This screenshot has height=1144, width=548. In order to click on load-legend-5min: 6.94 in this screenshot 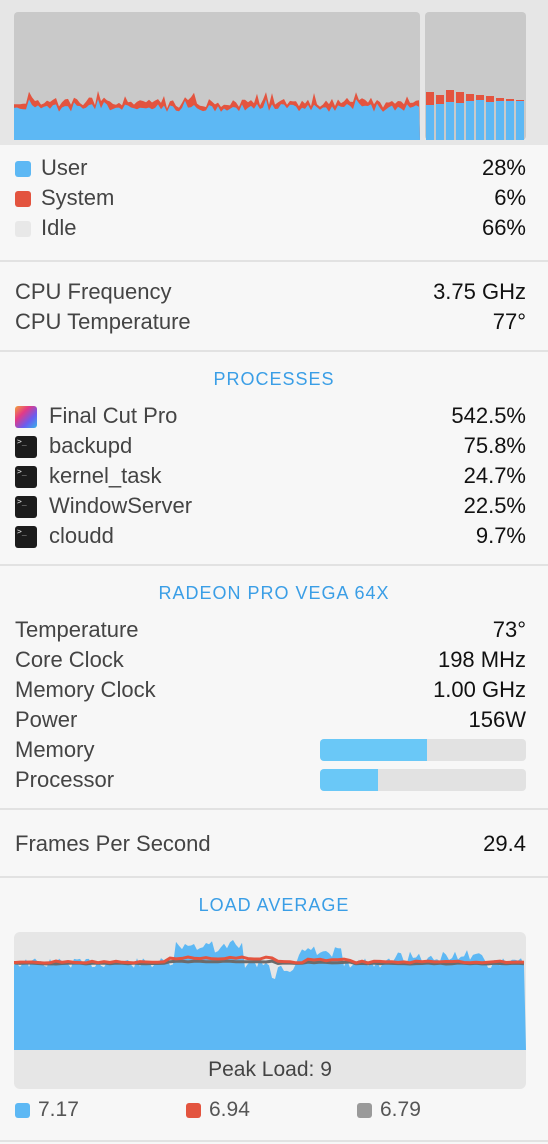, I will do `click(218, 1110)`.